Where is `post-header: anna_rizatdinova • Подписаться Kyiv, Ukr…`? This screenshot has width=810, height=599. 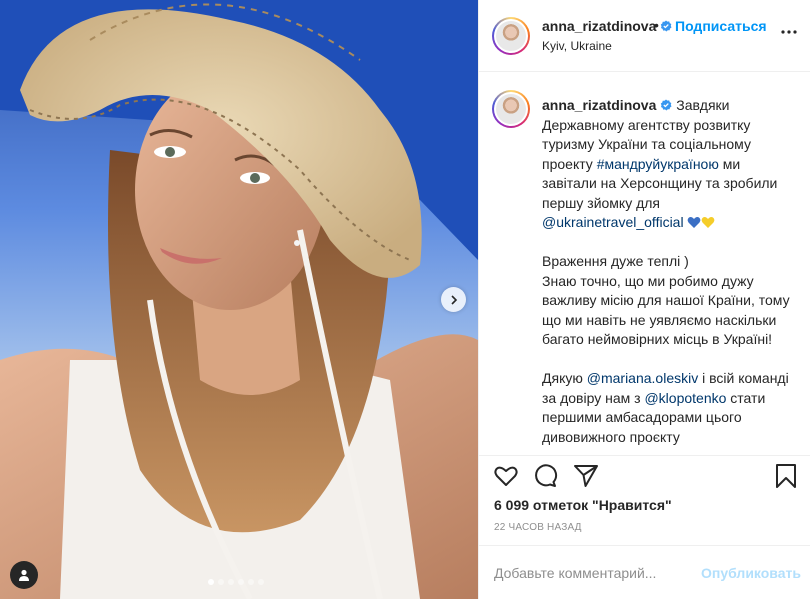
post-header: anna_rizatdinova • Подписаться Kyiv, Ukr… is located at coordinates (644, 36).